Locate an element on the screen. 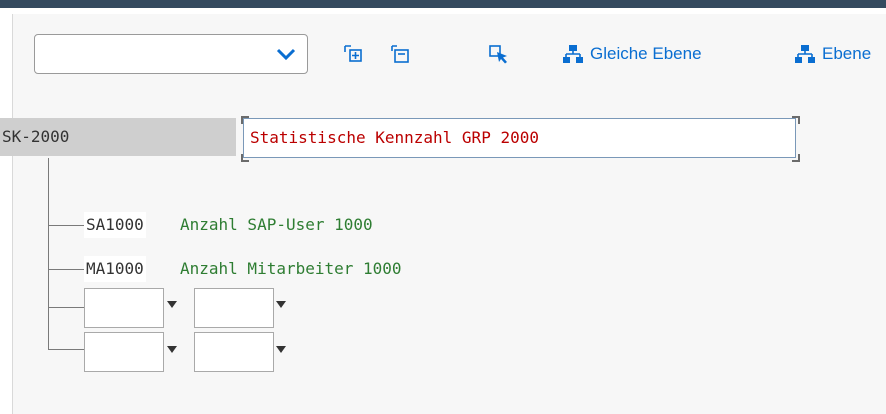 Image resolution: width=886 pixels, height=414 pixels. select-cursor-button is located at coordinates (499, 54).